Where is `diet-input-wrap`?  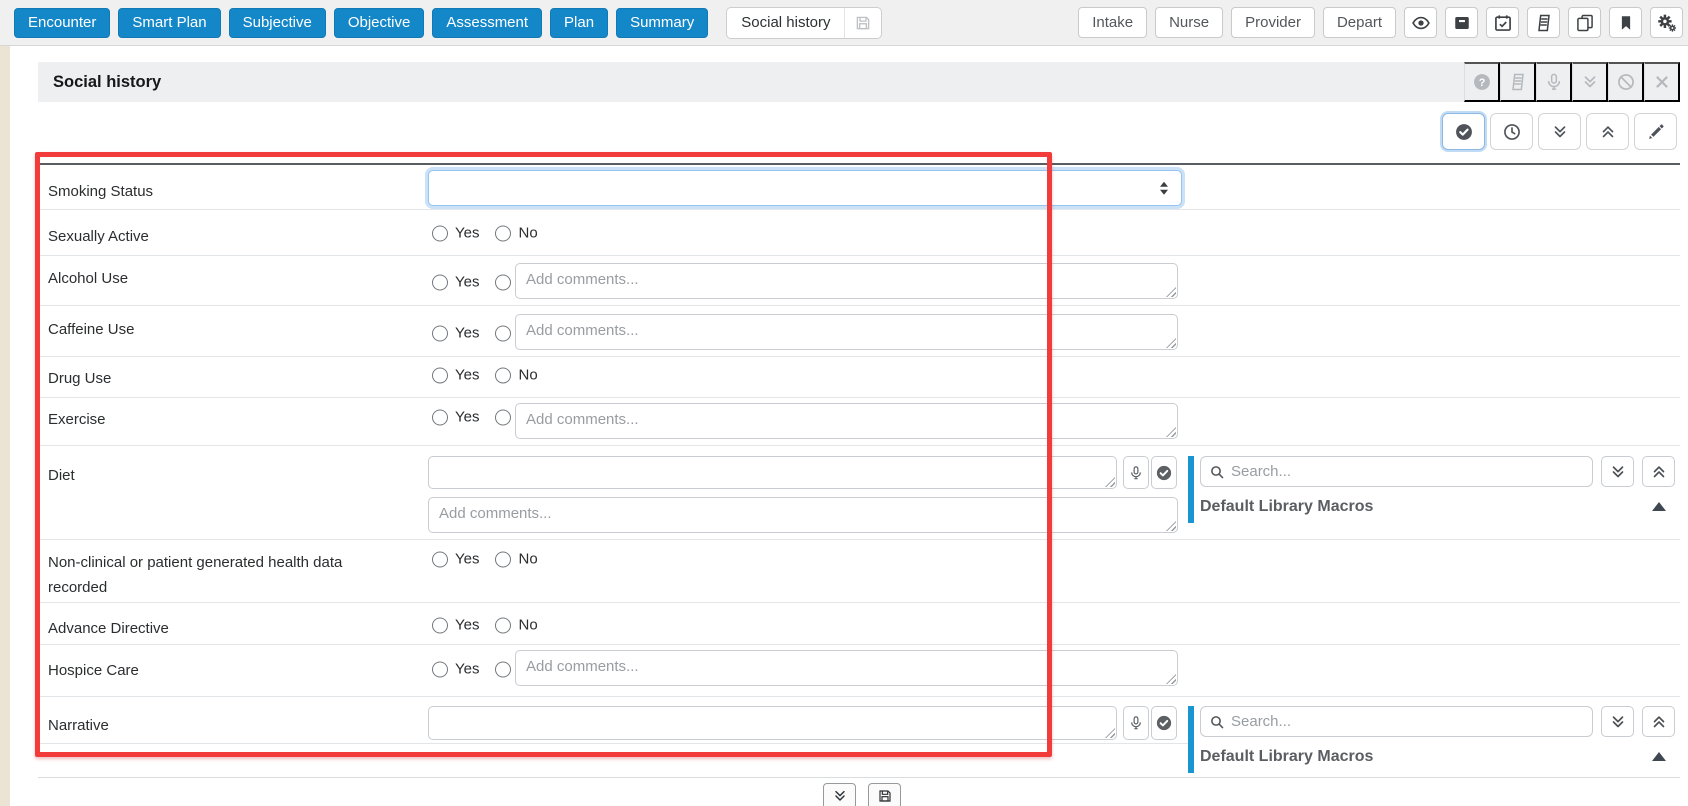
diet-input-wrap is located at coordinates (772, 472).